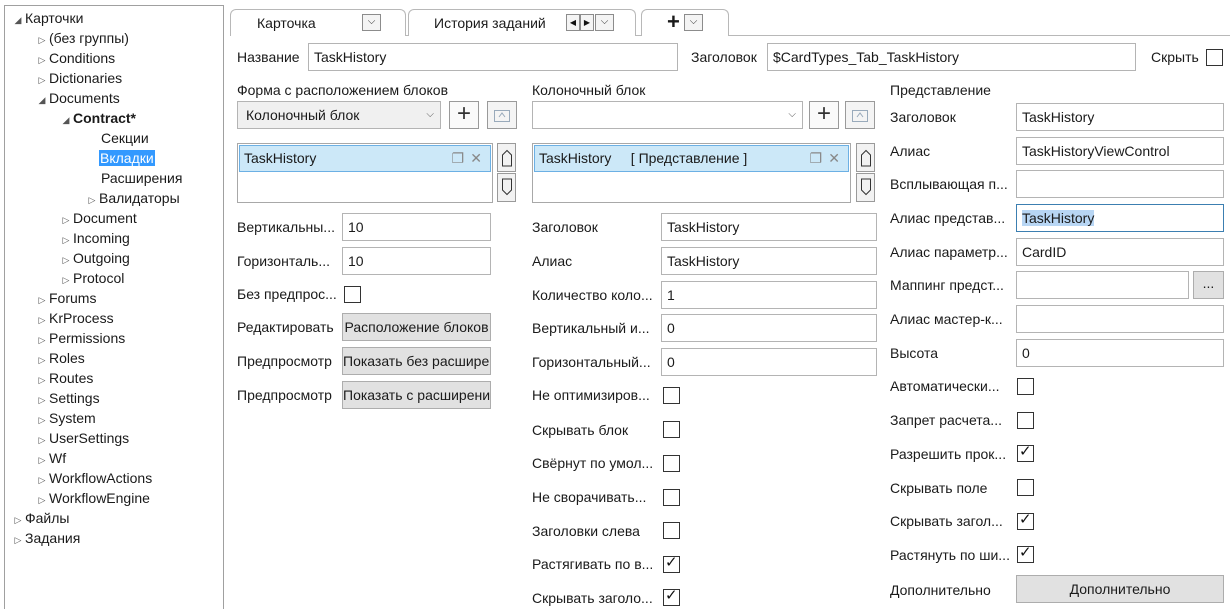 Image resolution: width=1230 pixels, height=609 pixels. Describe the element at coordinates (502, 115) in the screenshot. I see `move-block-button` at that location.